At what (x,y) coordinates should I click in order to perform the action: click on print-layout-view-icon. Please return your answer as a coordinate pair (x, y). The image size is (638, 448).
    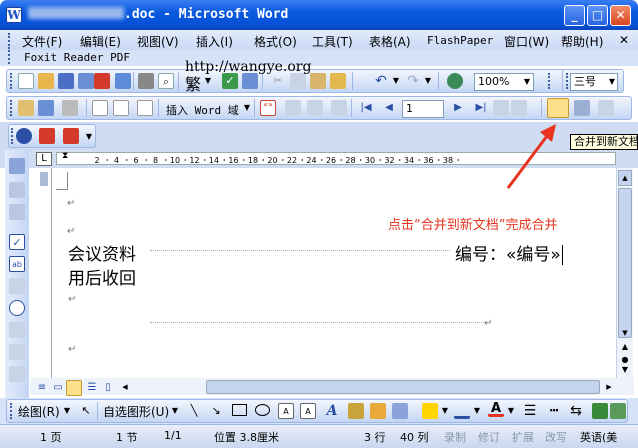
    Looking at the image, I should click on (74, 388).